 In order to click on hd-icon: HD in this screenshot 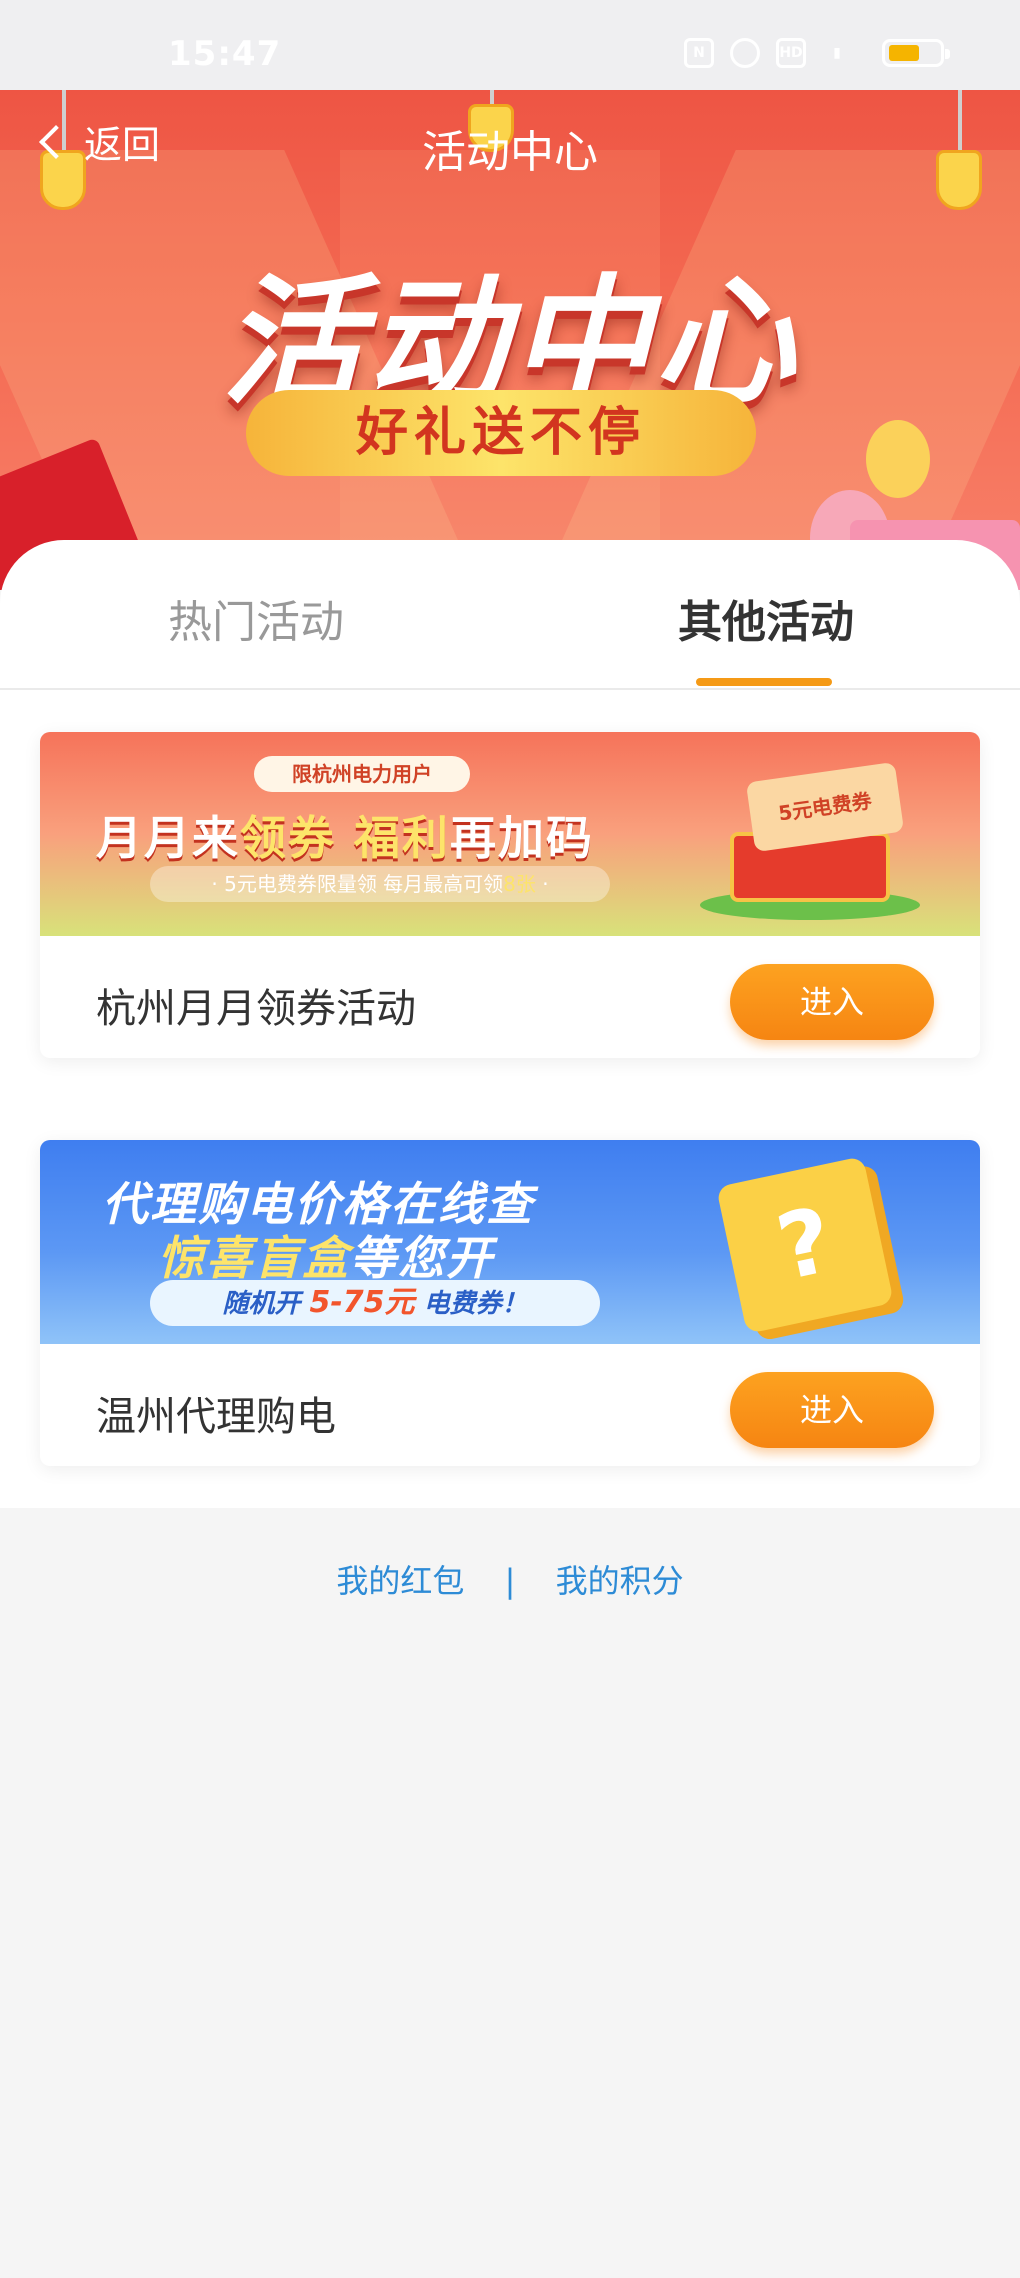, I will do `click(791, 53)`.